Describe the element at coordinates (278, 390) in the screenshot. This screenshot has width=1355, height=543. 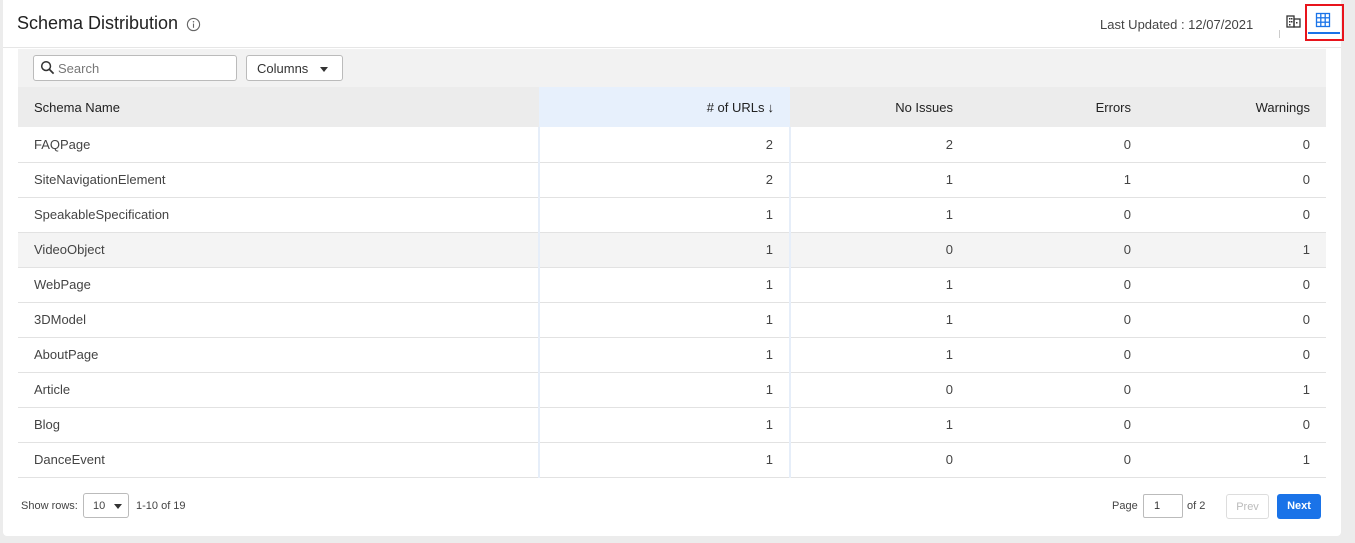
I see `cell-schema-name: Article` at that location.